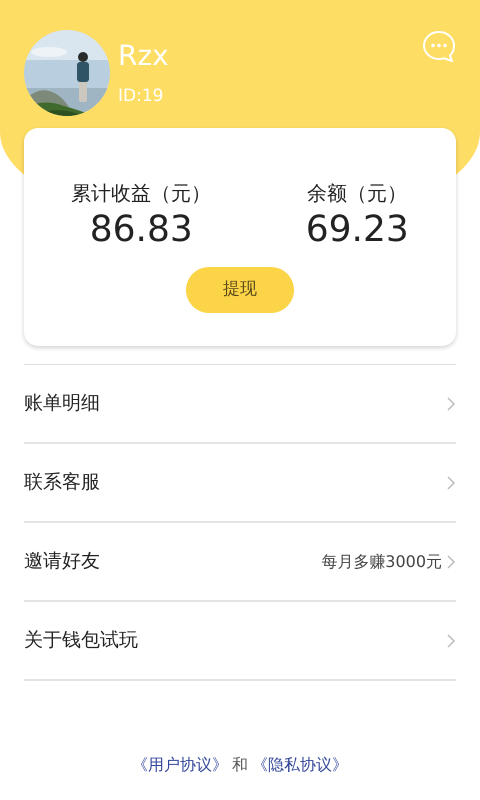 This screenshot has width=480, height=800. I want to click on menu-item: 联系客服, so click(240, 483).